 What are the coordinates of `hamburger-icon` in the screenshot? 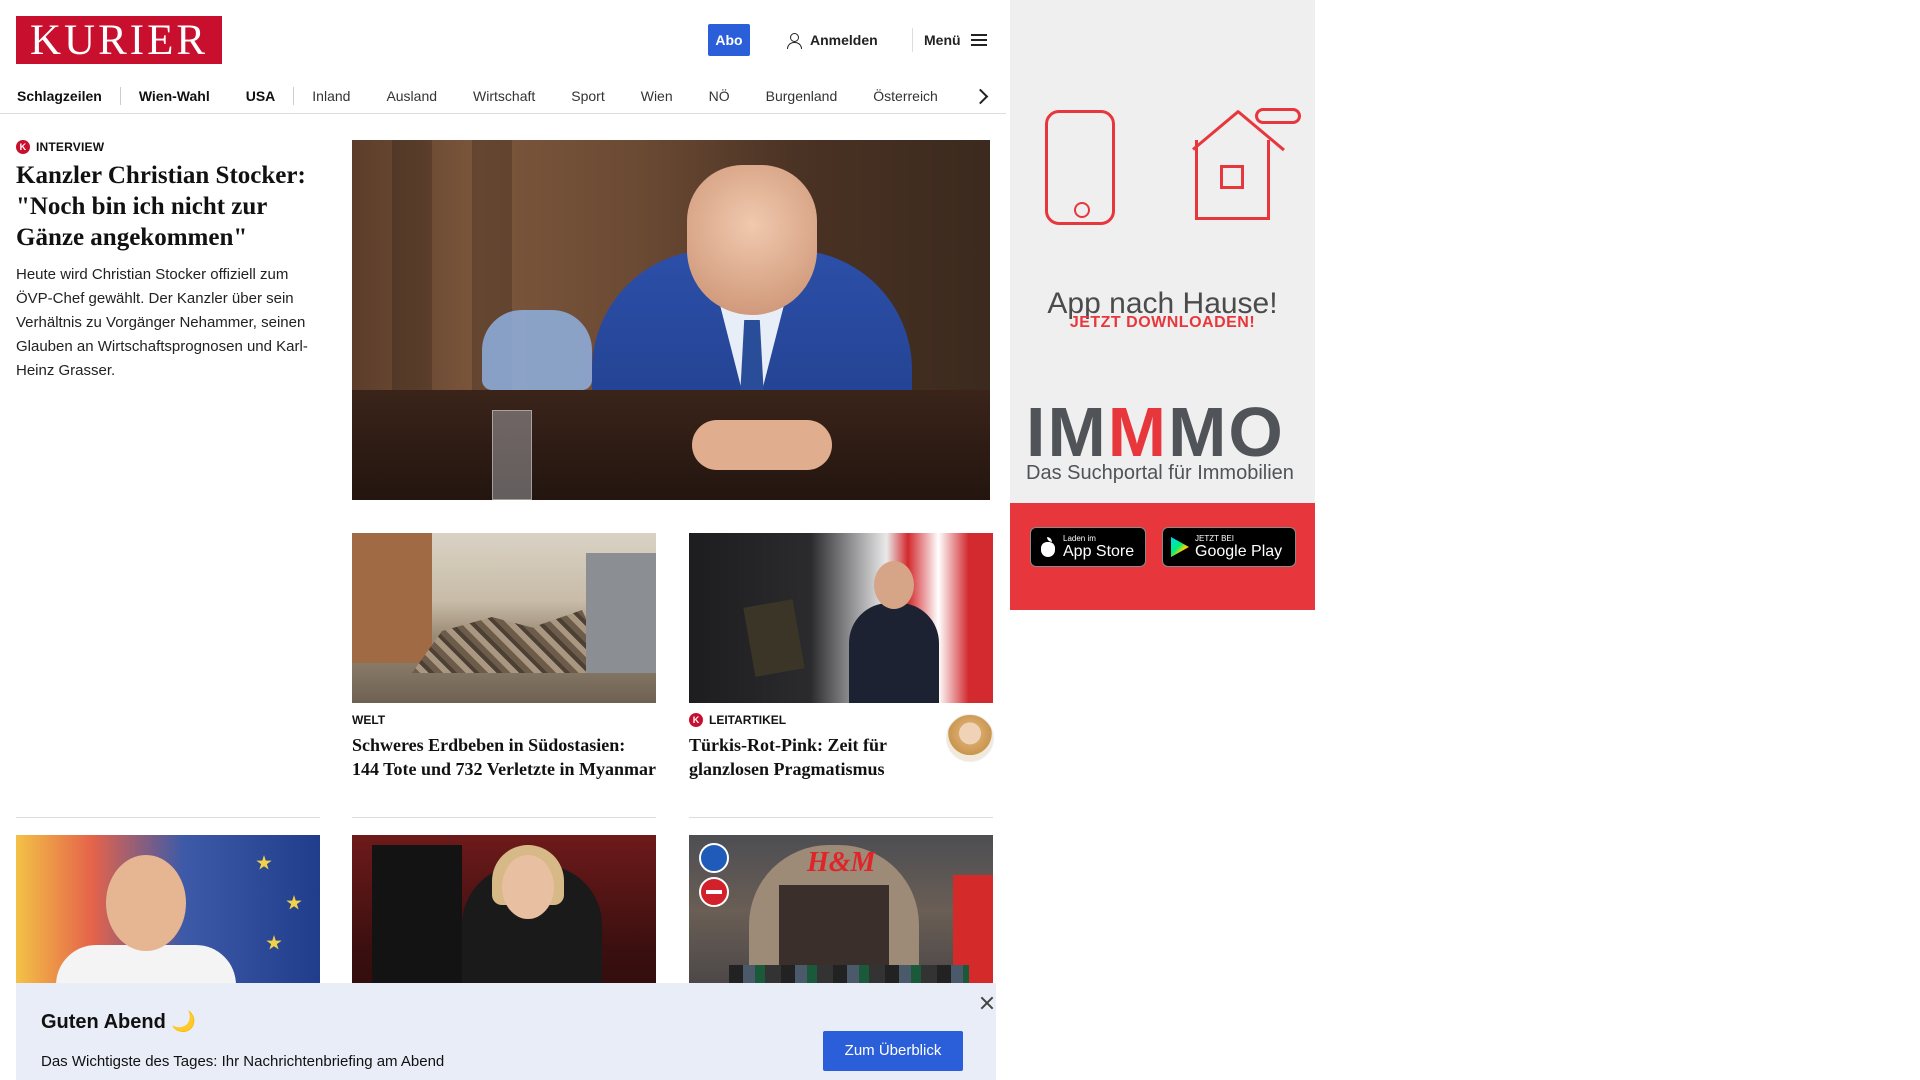 It's located at (978, 40).